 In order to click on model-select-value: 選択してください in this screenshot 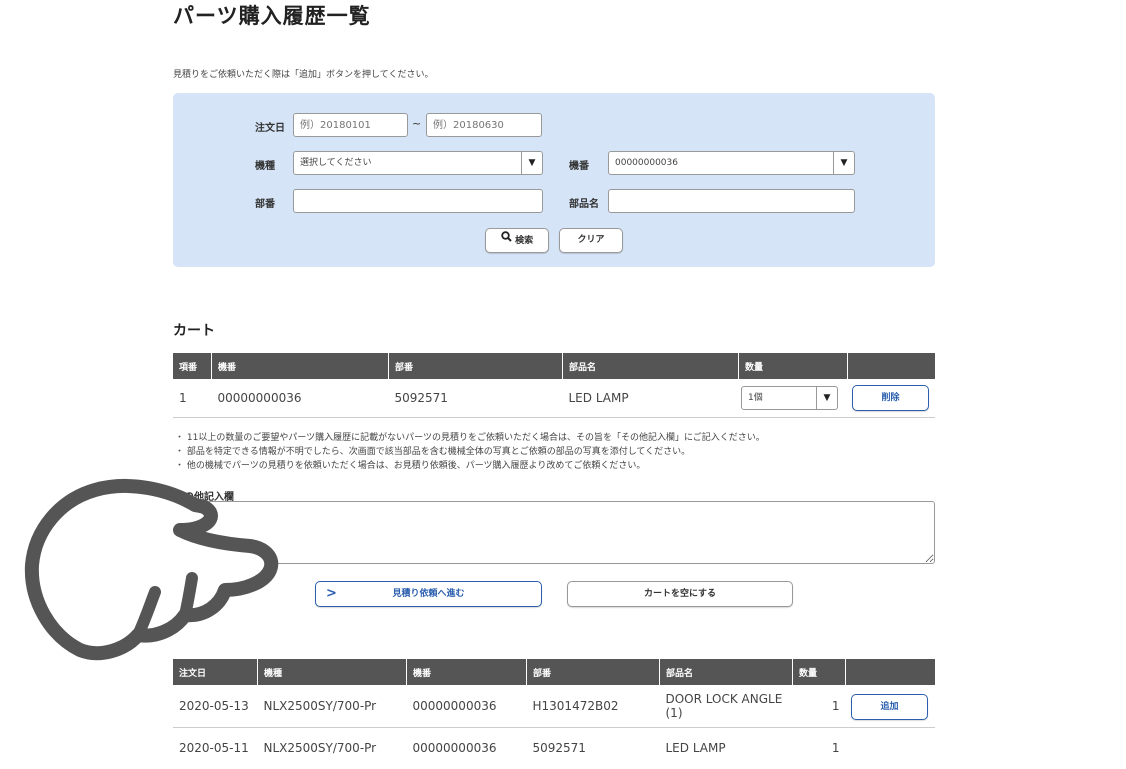, I will do `click(336, 163)`.